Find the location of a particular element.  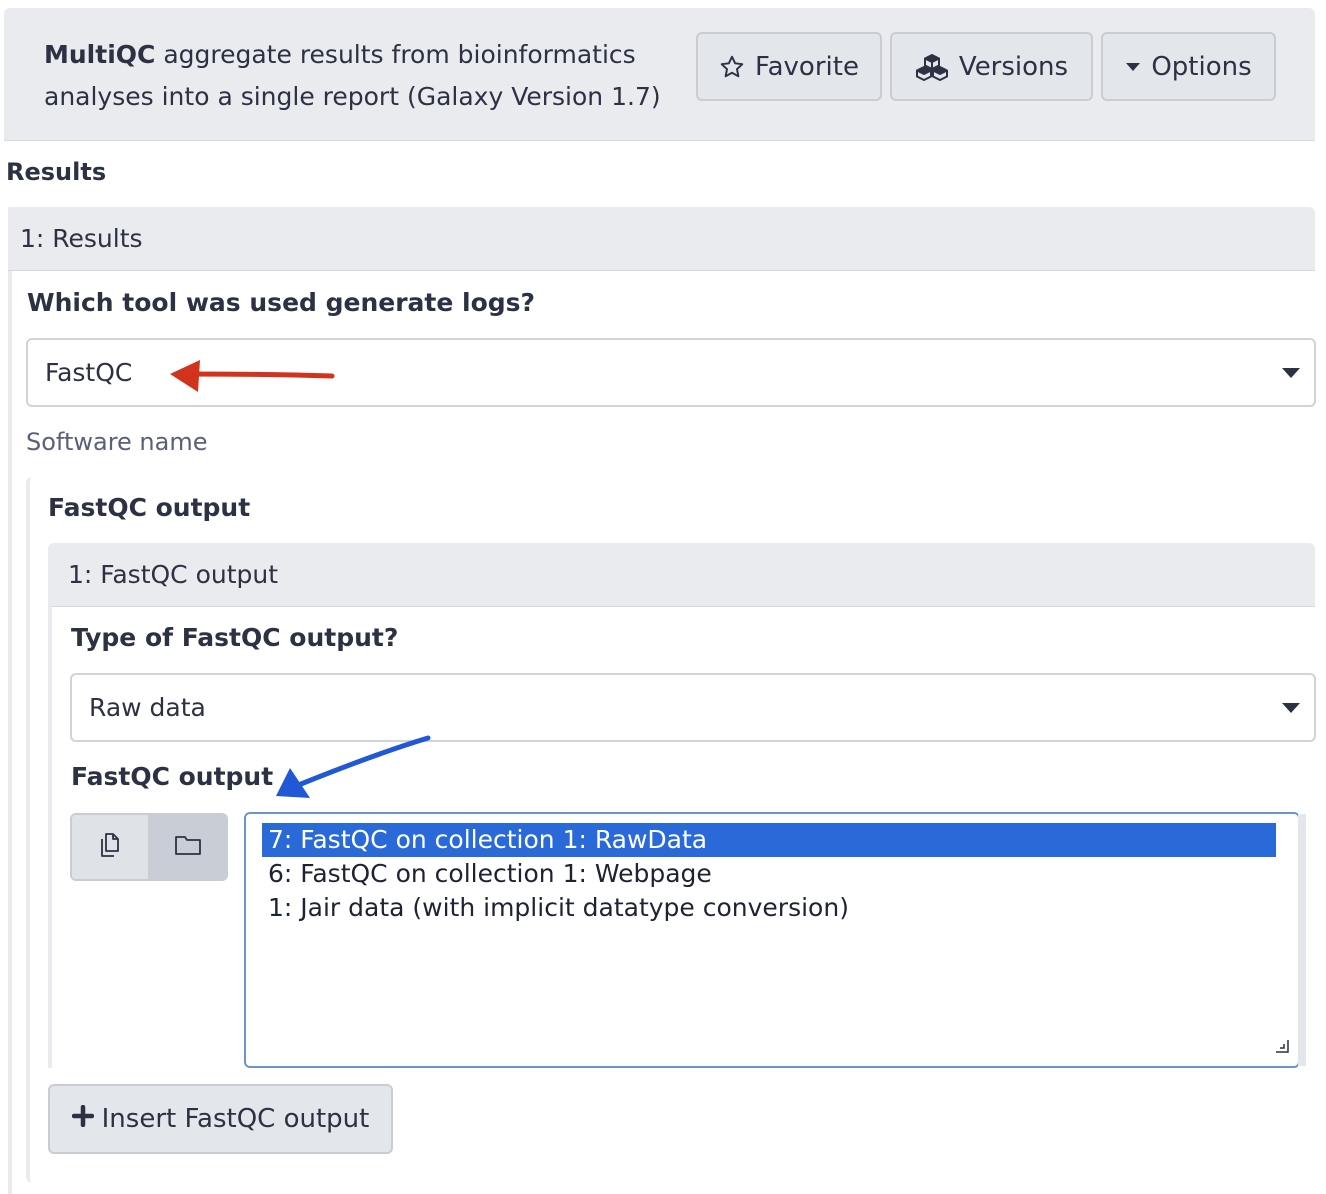

options-button: Options is located at coordinates (1188, 66).